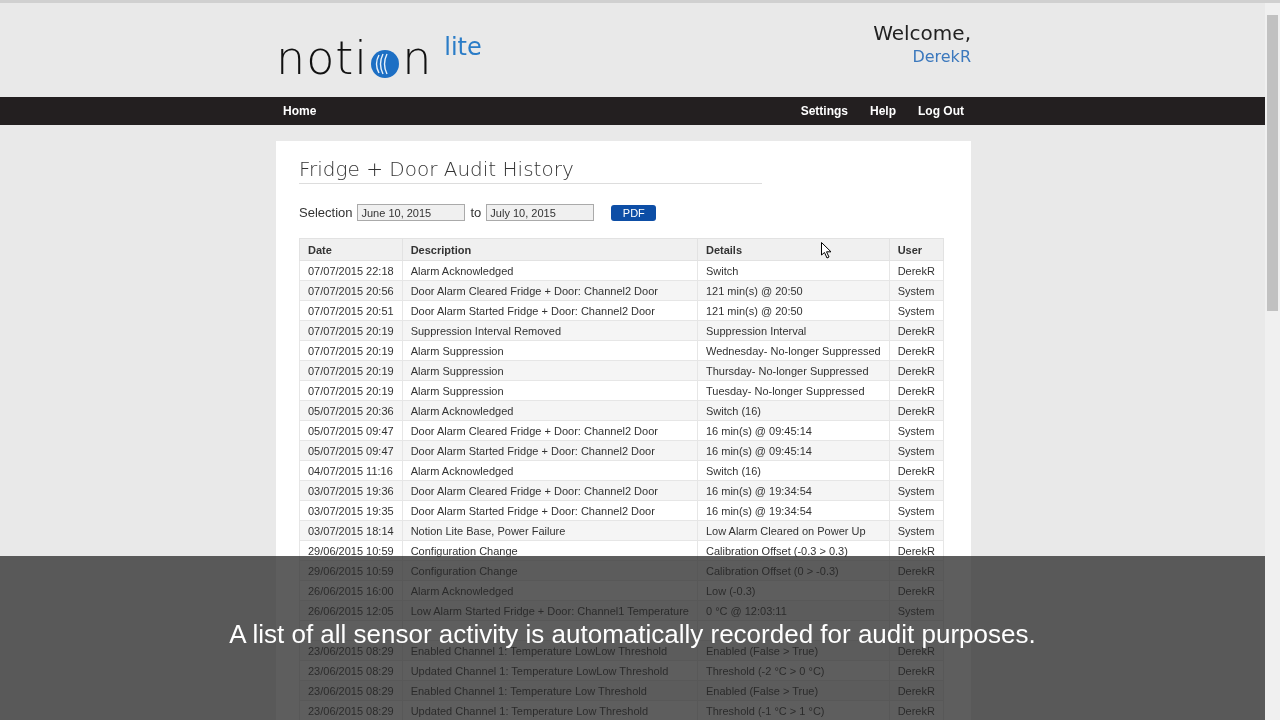  I want to click on nav-link: Home, so click(300, 111).